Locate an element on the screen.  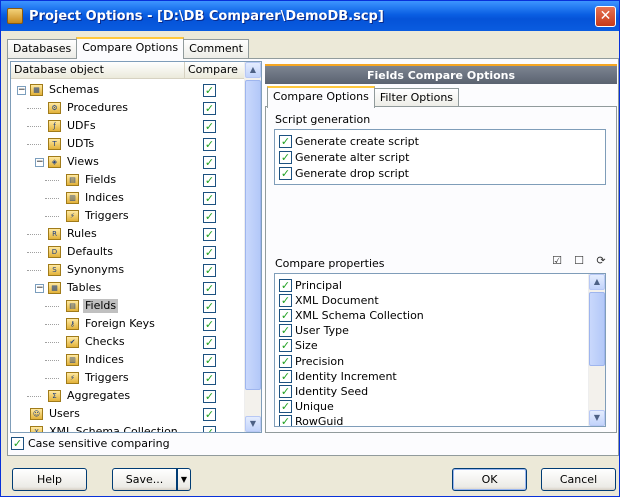
generate-create-checkbox: ✓ Generate create script is located at coordinates (349, 141).